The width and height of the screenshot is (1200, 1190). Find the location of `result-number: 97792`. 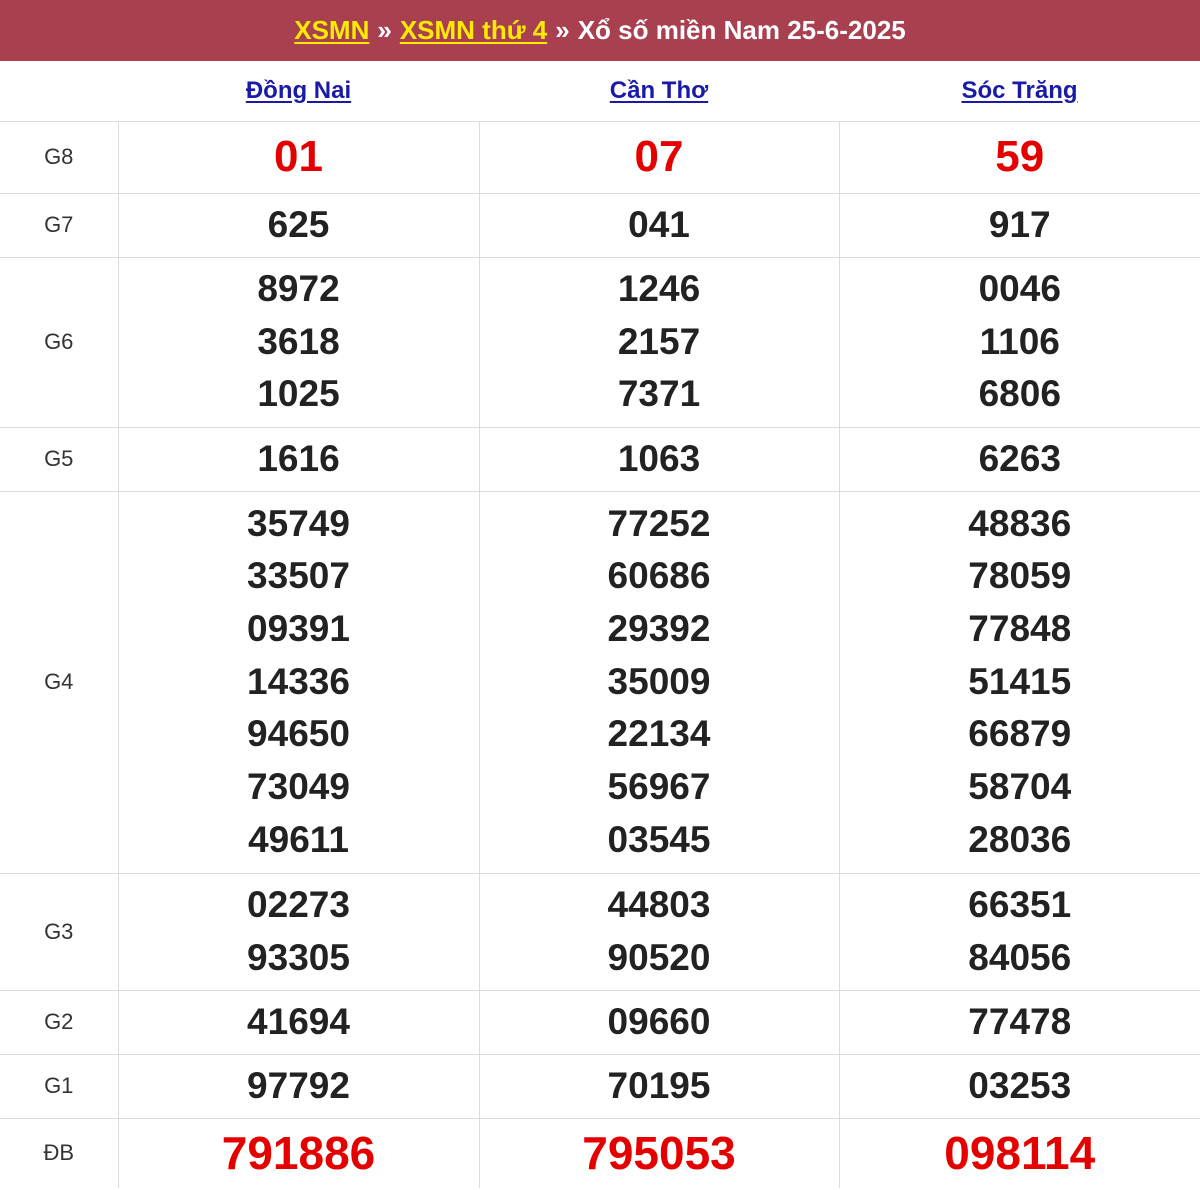

result-number: 97792 is located at coordinates (298, 1085).